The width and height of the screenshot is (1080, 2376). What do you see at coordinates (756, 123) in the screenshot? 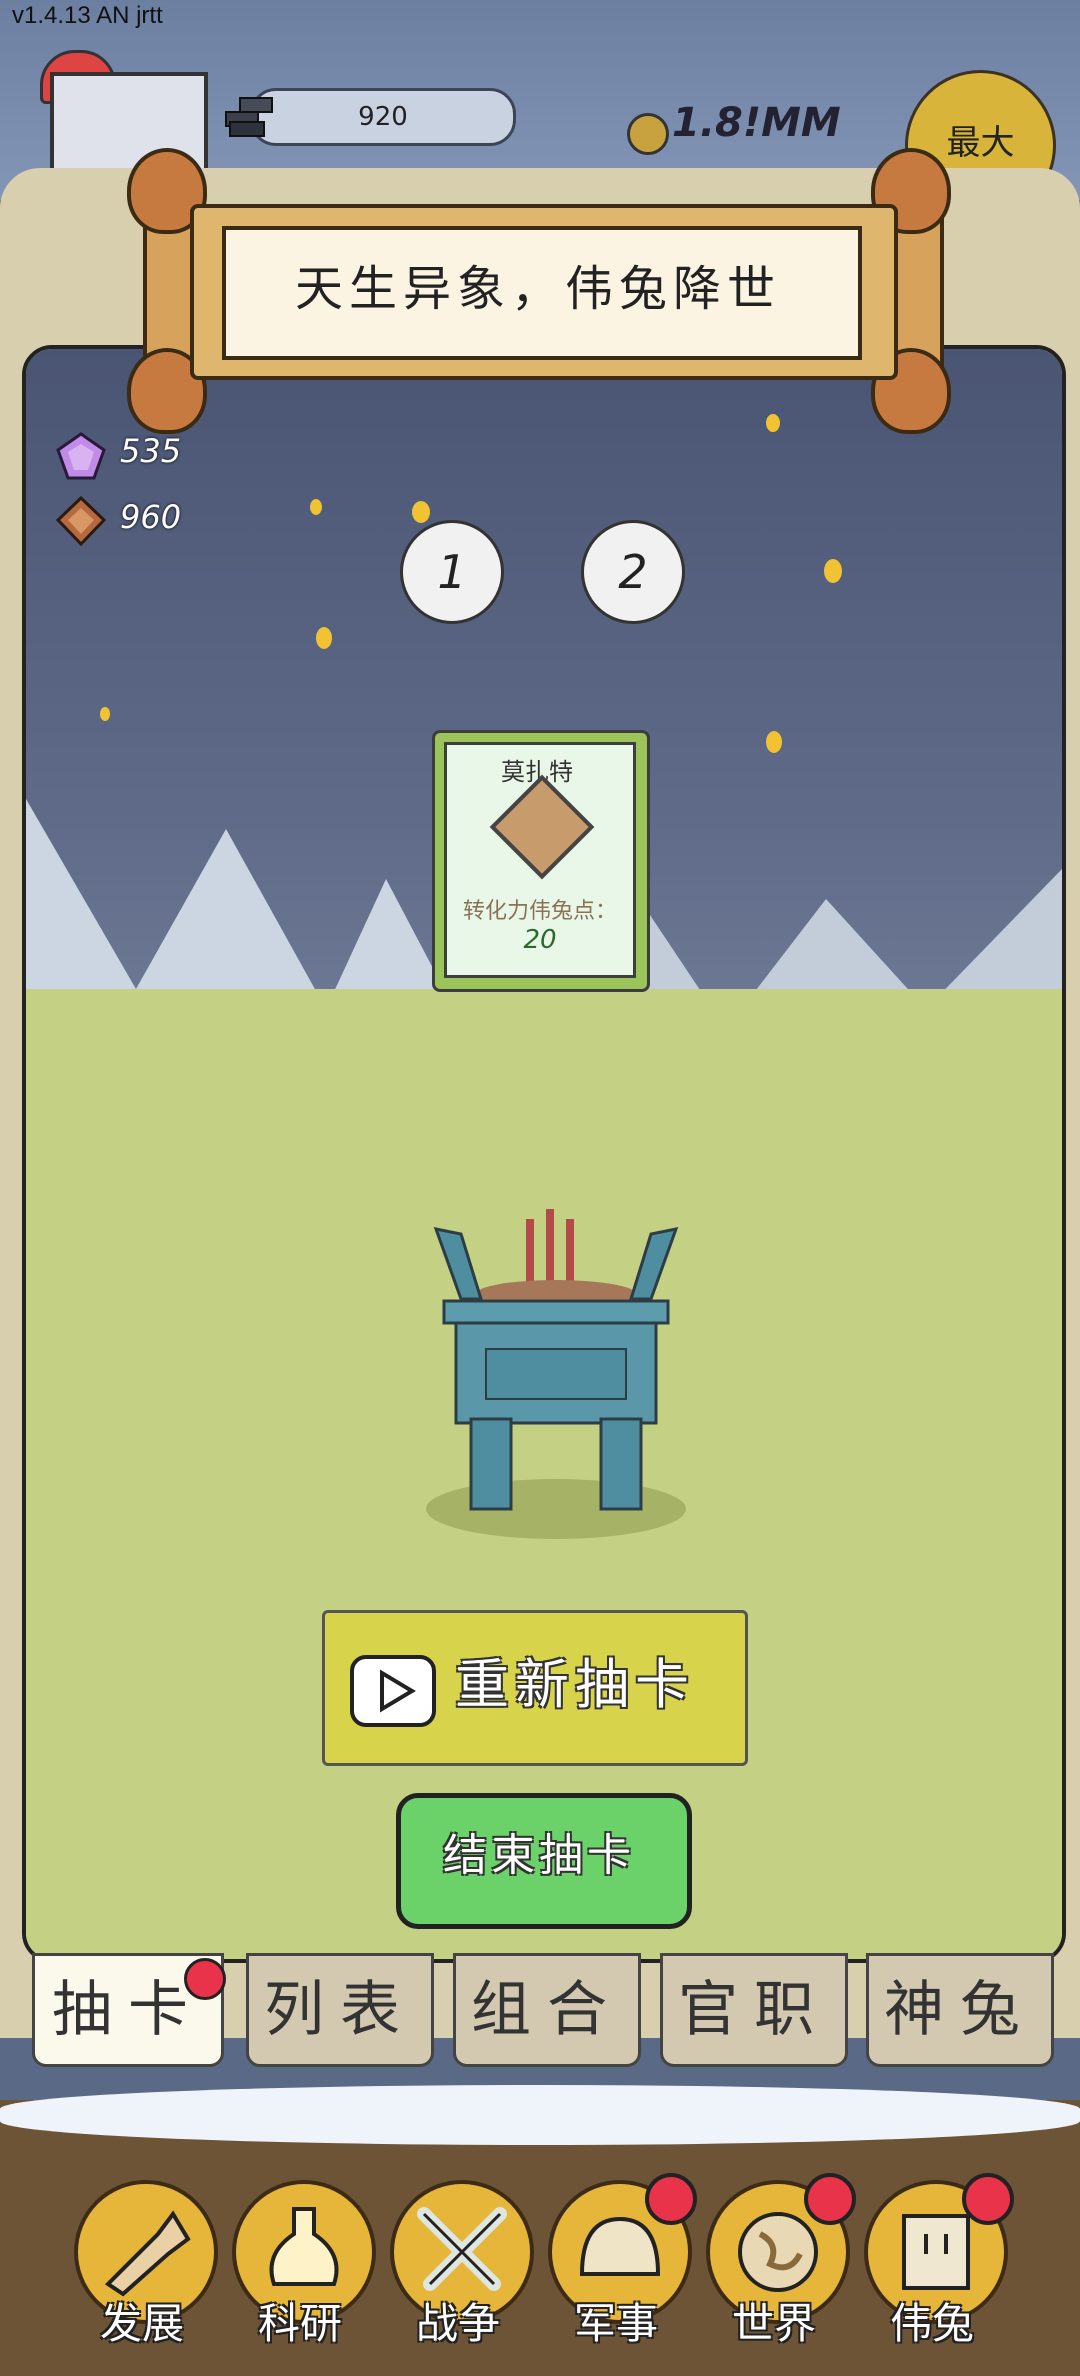
I see `money-value: 1.8!MM` at bounding box center [756, 123].